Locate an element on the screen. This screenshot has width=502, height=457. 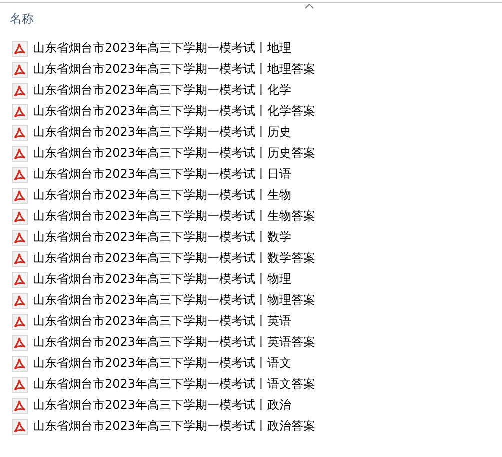
file-name: 山东省烟台市2023年高三下学期一模考试丨英语 is located at coordinates (162, 321).